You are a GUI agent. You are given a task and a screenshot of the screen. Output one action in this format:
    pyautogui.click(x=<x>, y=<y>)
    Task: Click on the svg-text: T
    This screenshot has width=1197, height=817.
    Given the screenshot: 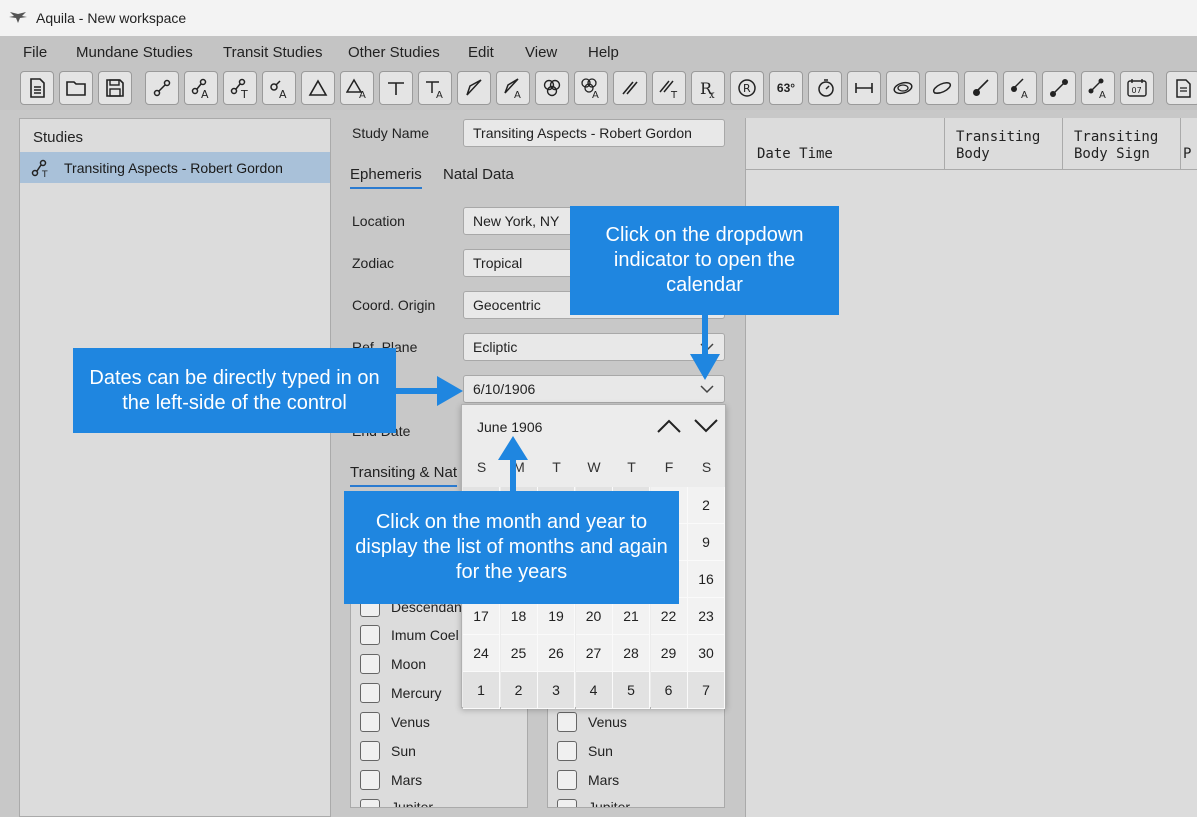 What is the action you would take?
    pyautogui.click(x=674, y=94)
    